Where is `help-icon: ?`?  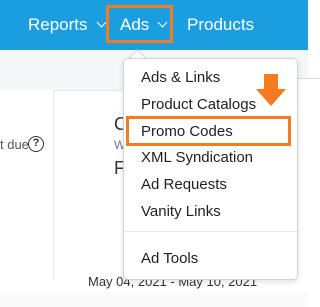
help-icon: ? is located at coordinates (36, 144).